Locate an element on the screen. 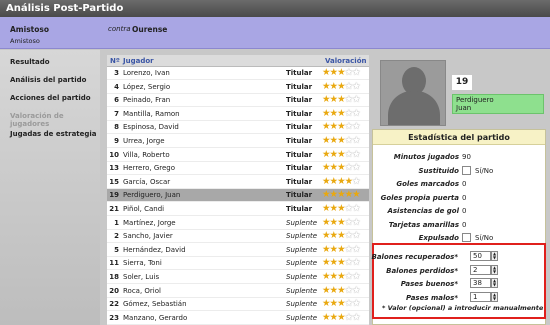 The height and width of the screenshot is (325, 550). table-row: 21 Piñol, Candi Titular ★★★★★ is located at coordinates (238, 209).